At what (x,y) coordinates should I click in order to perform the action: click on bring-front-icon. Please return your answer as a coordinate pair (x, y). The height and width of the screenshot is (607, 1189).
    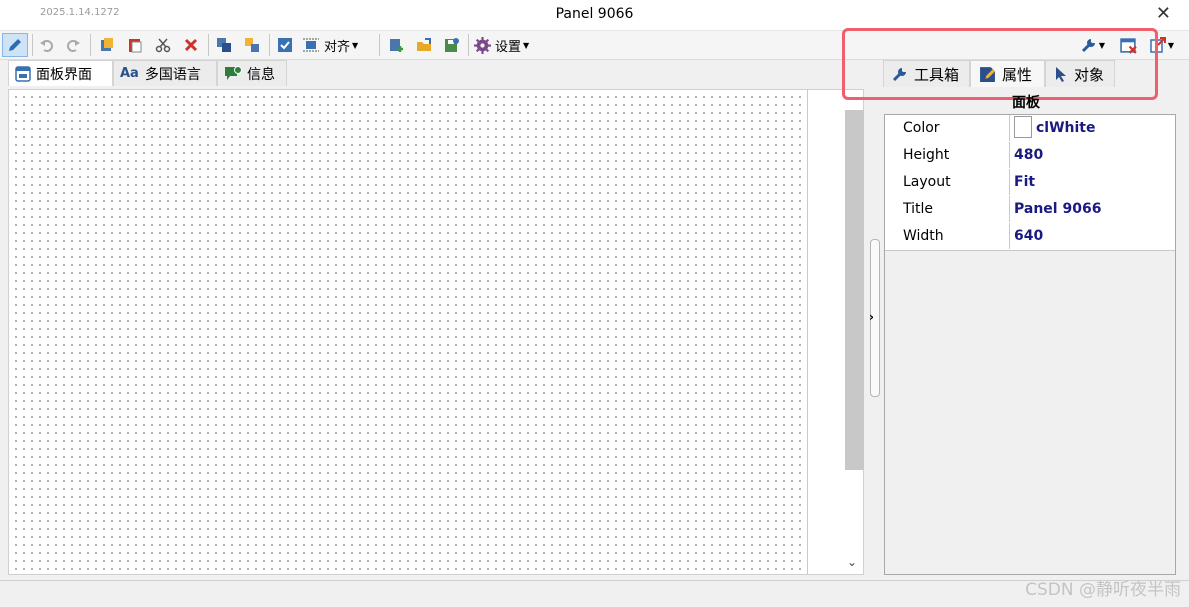
    Looking at the image, I should click on (224, 45).